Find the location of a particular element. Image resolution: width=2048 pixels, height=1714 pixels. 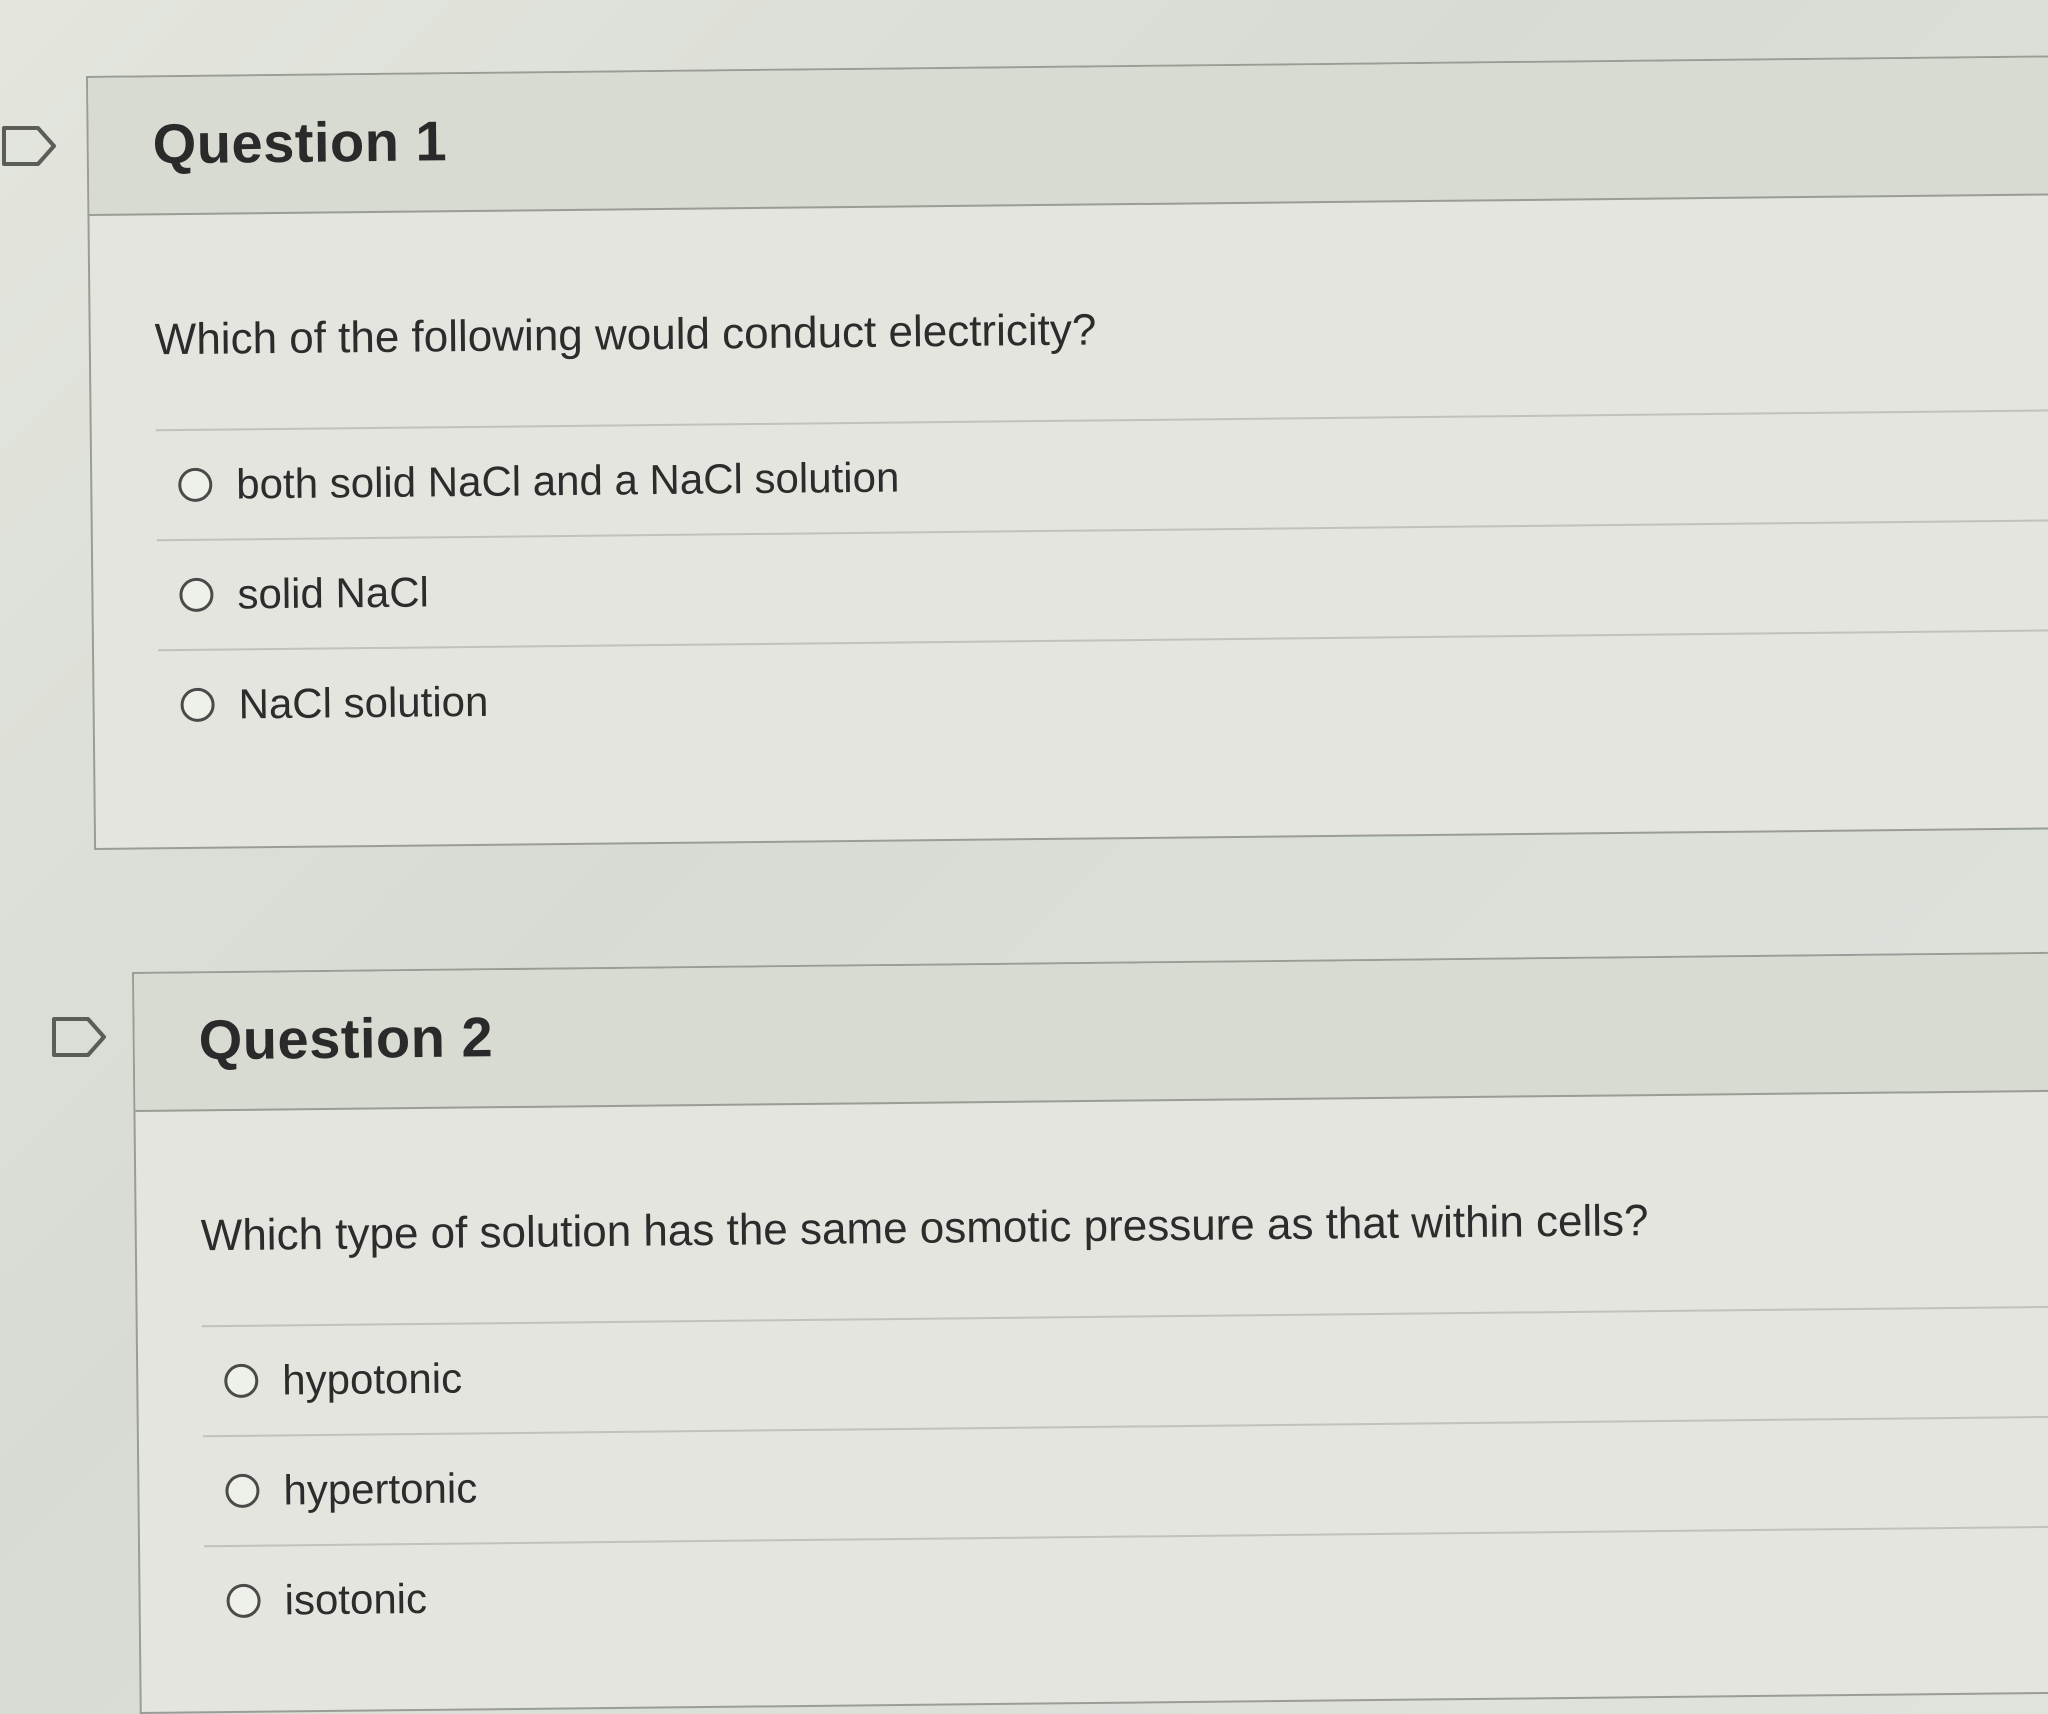

answer-option: both solid NaCl and a NaCl solution is located at coordinates (1101, 474).